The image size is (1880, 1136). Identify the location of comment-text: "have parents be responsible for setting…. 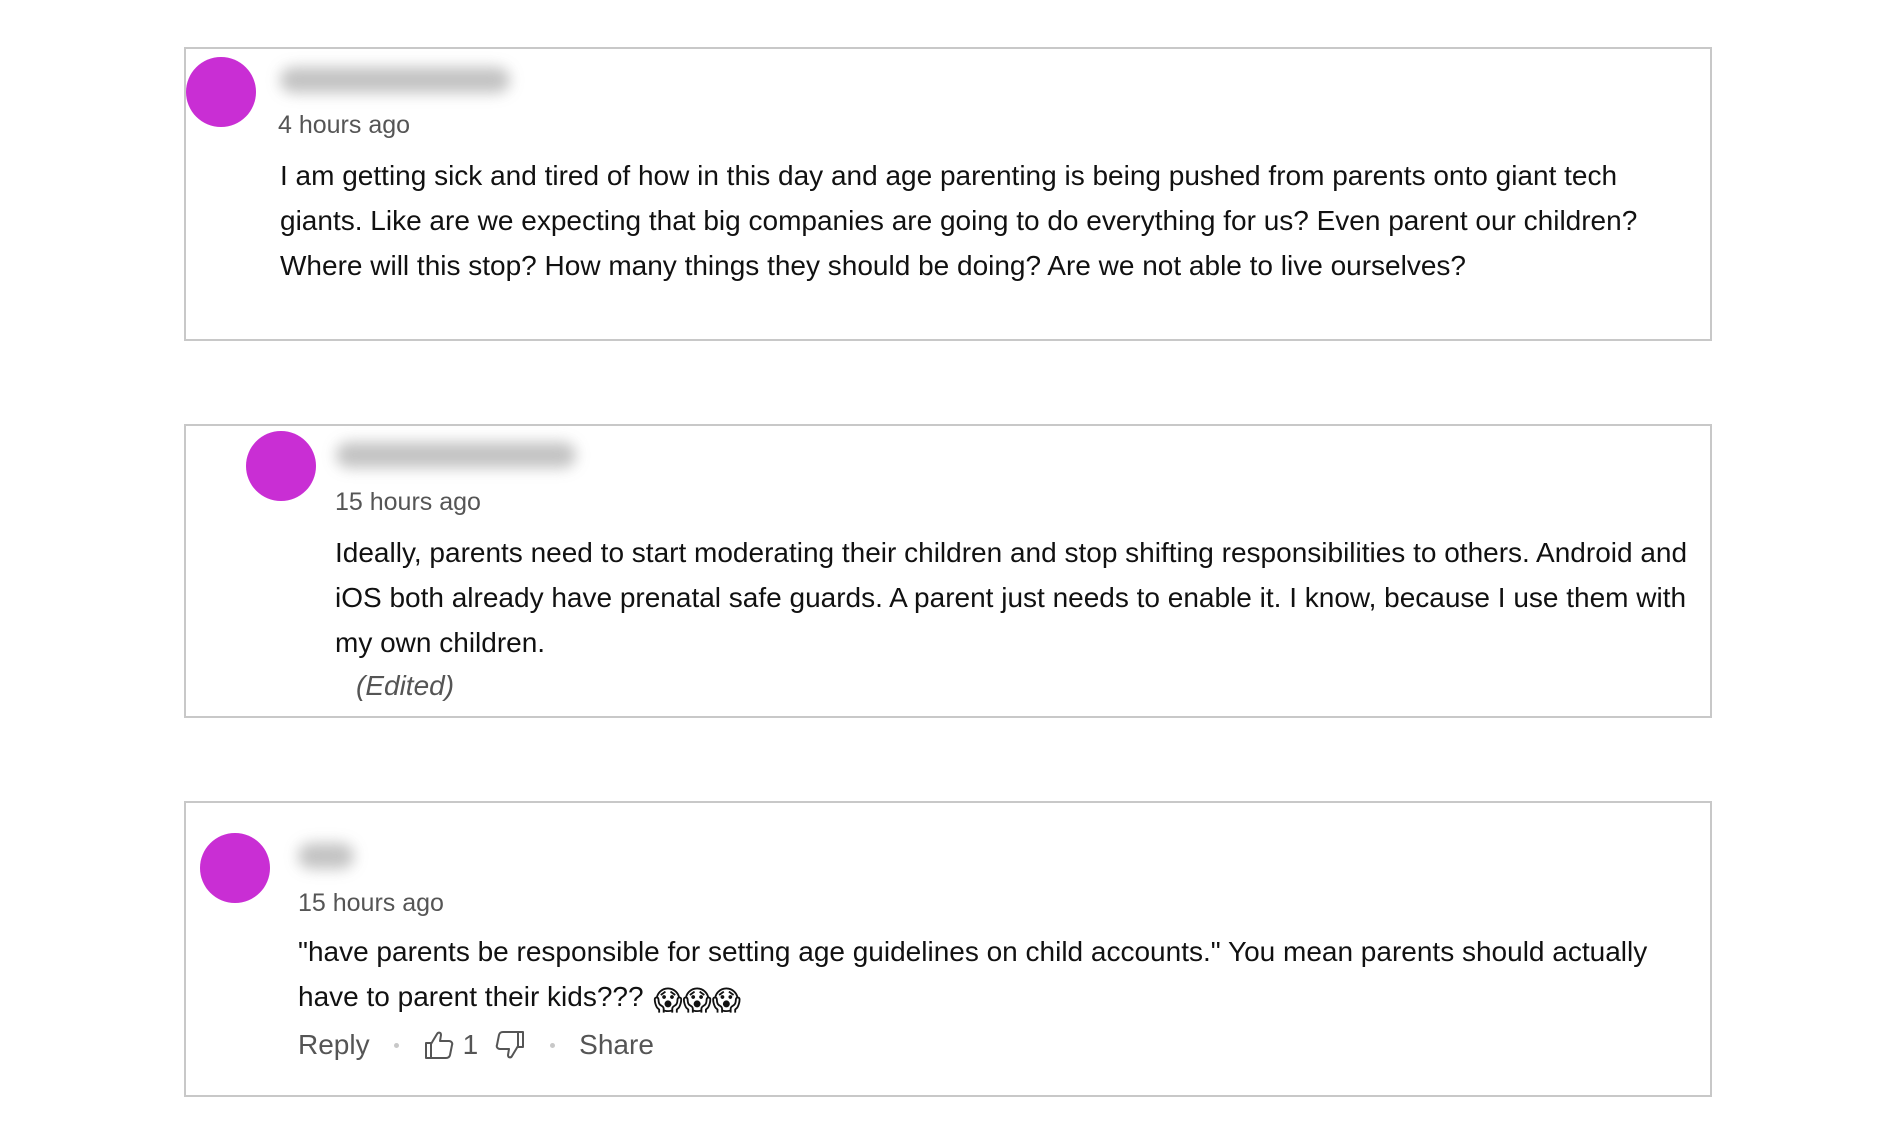
(998, 976).